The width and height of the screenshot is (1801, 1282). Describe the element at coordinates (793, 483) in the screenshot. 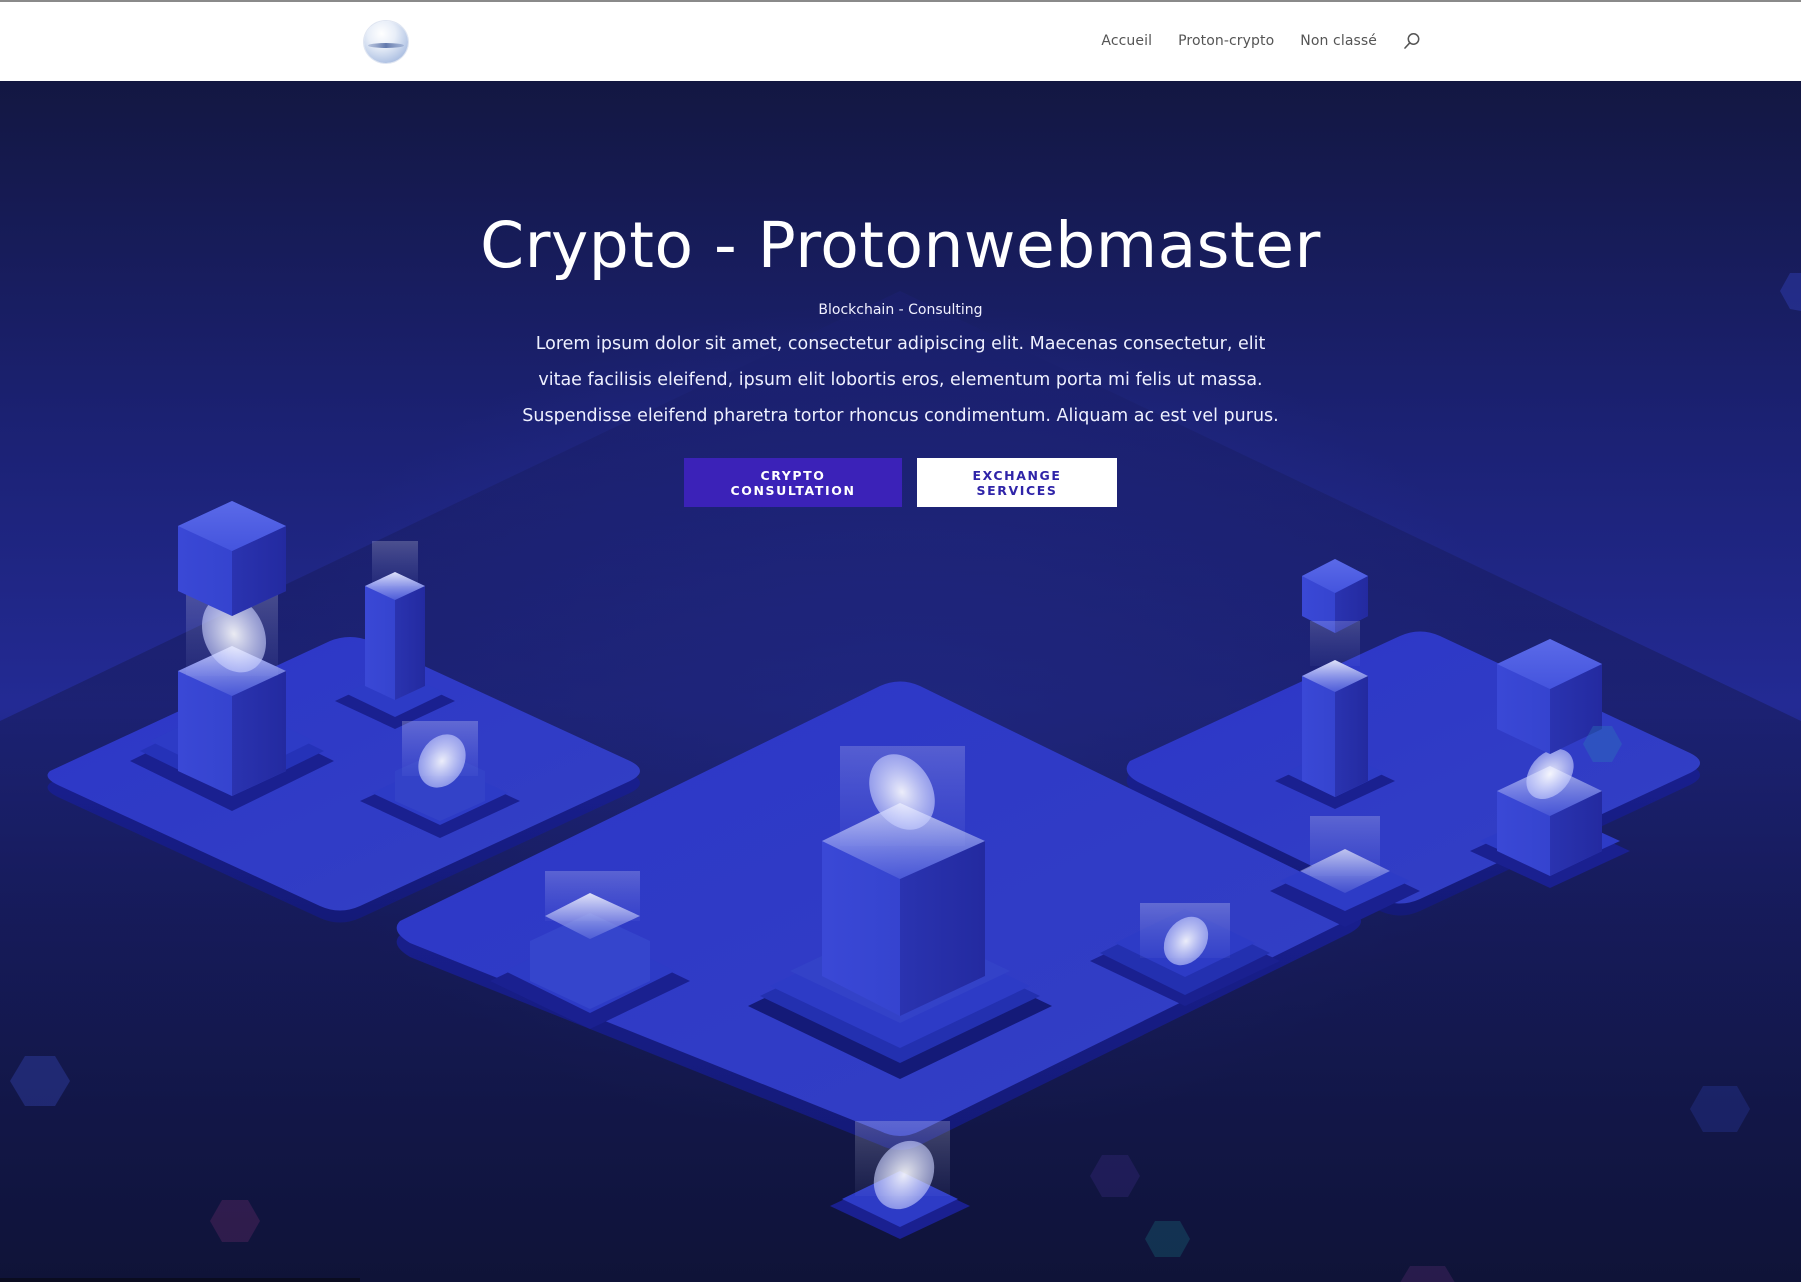

I see `crypto-consultation-button: CRYPTO CONSULTATION` at that location.